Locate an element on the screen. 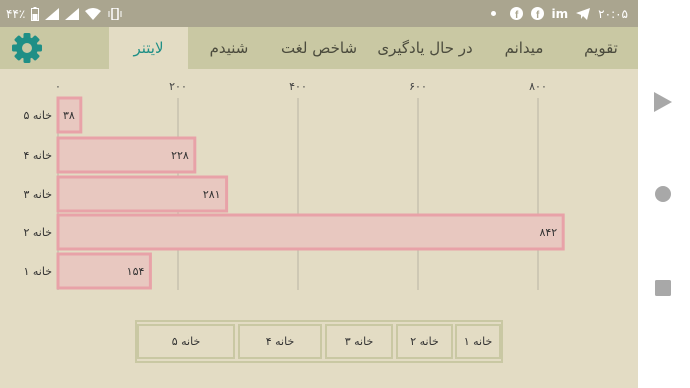 This screenshot has height=388, width=690. signal-icon is located at coordinates (52, 13).